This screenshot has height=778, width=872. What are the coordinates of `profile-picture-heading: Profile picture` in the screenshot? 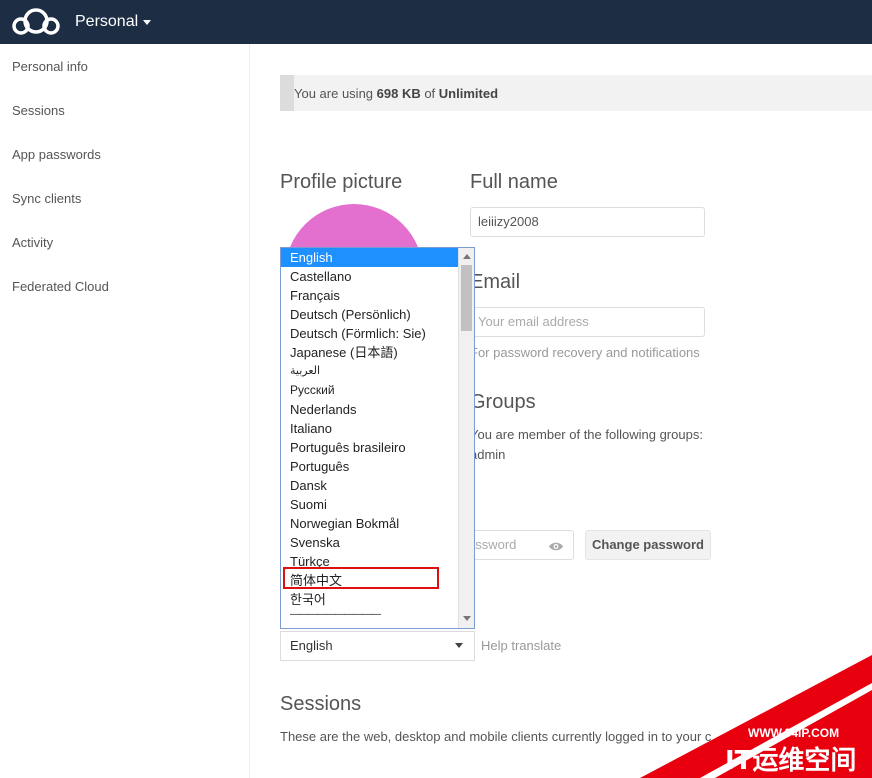 It's located at (341, 182).